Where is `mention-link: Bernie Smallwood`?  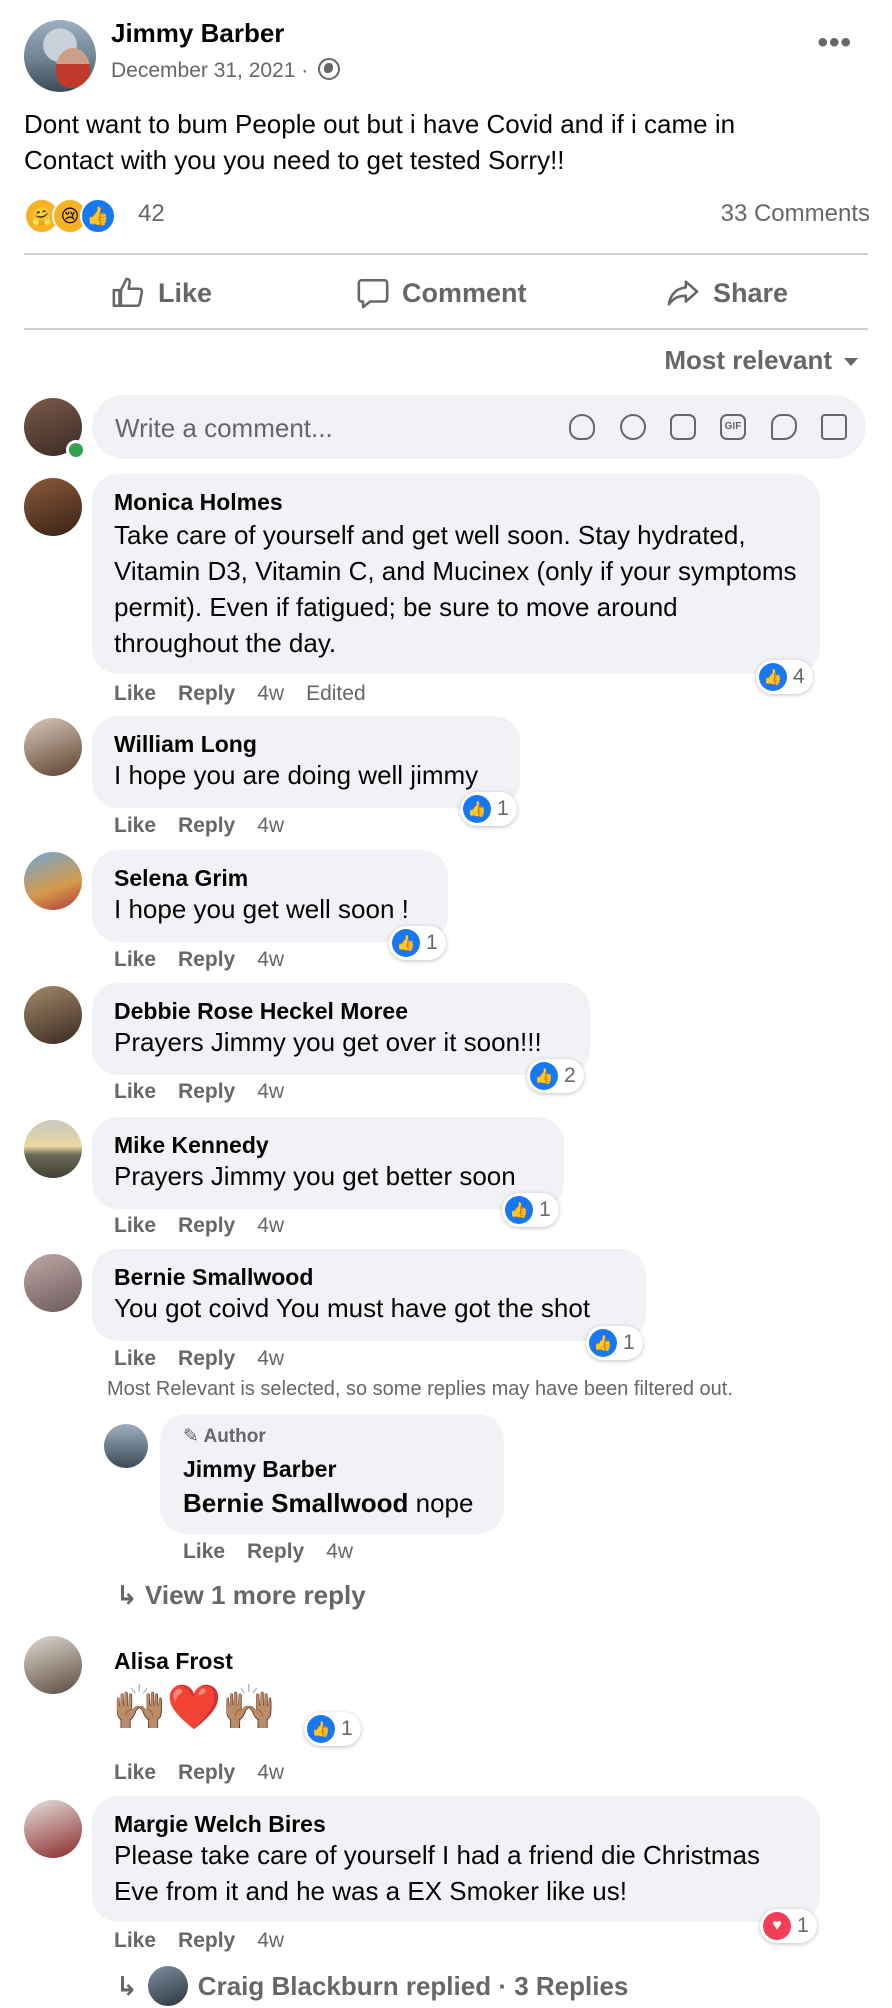
mention-link: Bernie Smallwood is located at coordinates (295, 1503).